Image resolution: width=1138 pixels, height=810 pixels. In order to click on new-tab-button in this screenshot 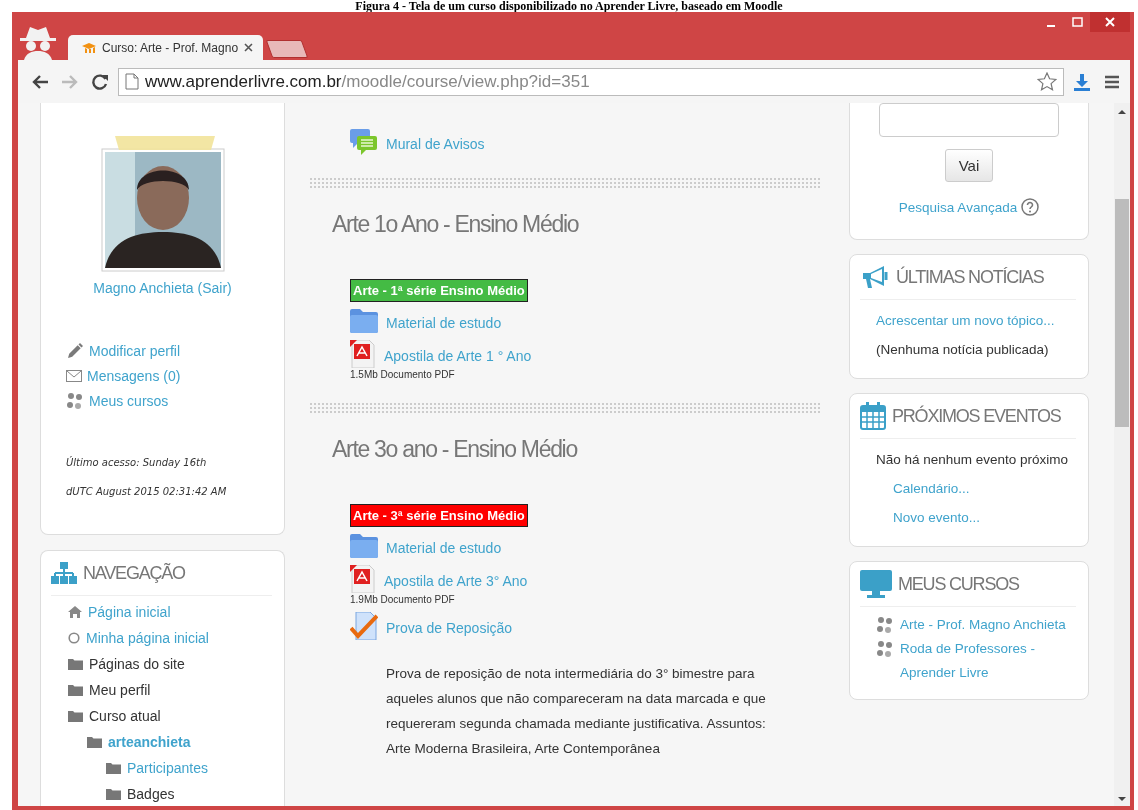, I will do `click(287, 49)`.